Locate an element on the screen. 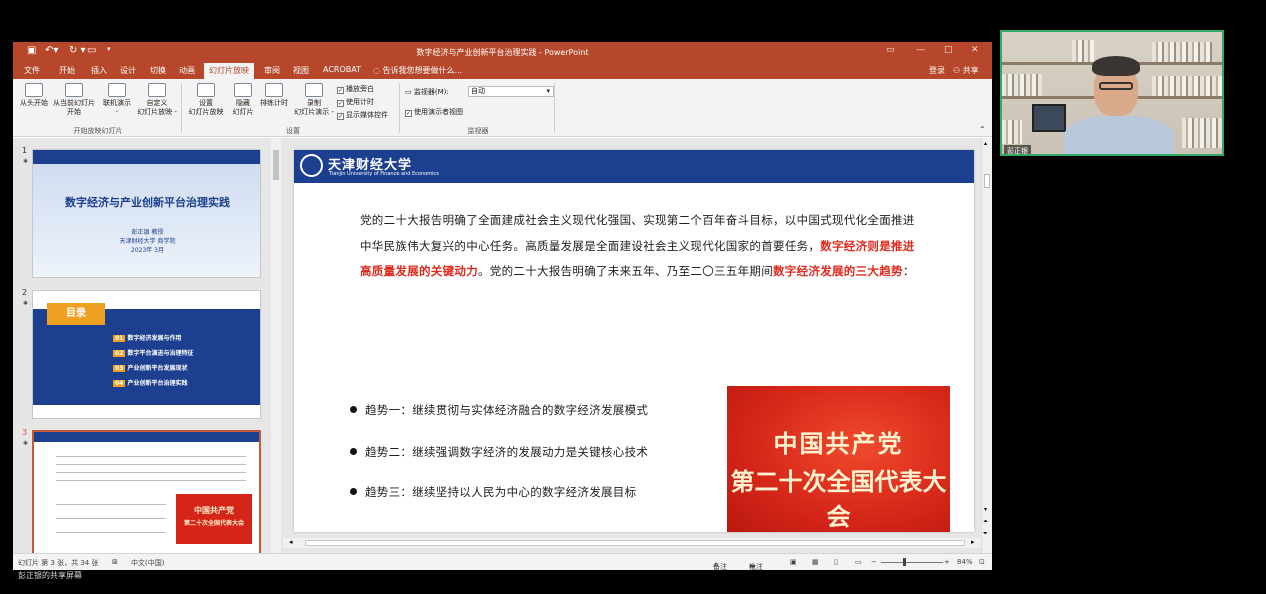  congress-image: 中国共产党 第二十次全国代表大会 is located at coordinates (838, 459).